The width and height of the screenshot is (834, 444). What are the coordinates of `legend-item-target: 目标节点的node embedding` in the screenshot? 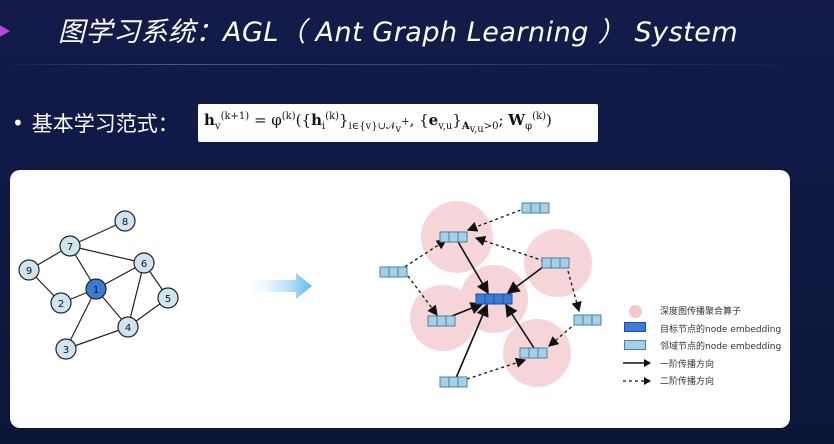 It's located at (707, 329).